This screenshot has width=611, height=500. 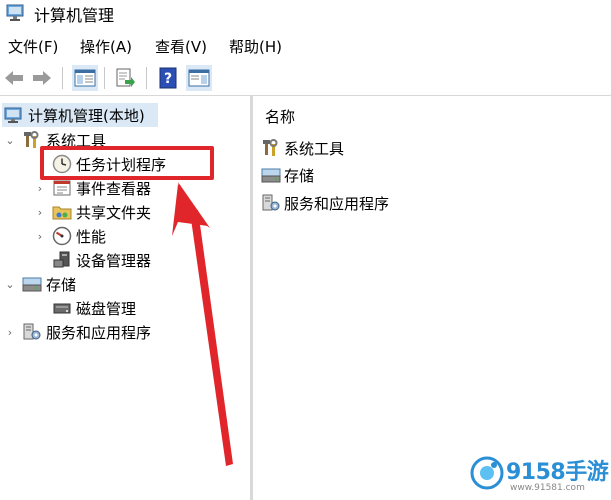 What do you see at coordinates (62, 188) in the screenshot?
I see `event-viewer-icon` at bounding box center [62, 188].